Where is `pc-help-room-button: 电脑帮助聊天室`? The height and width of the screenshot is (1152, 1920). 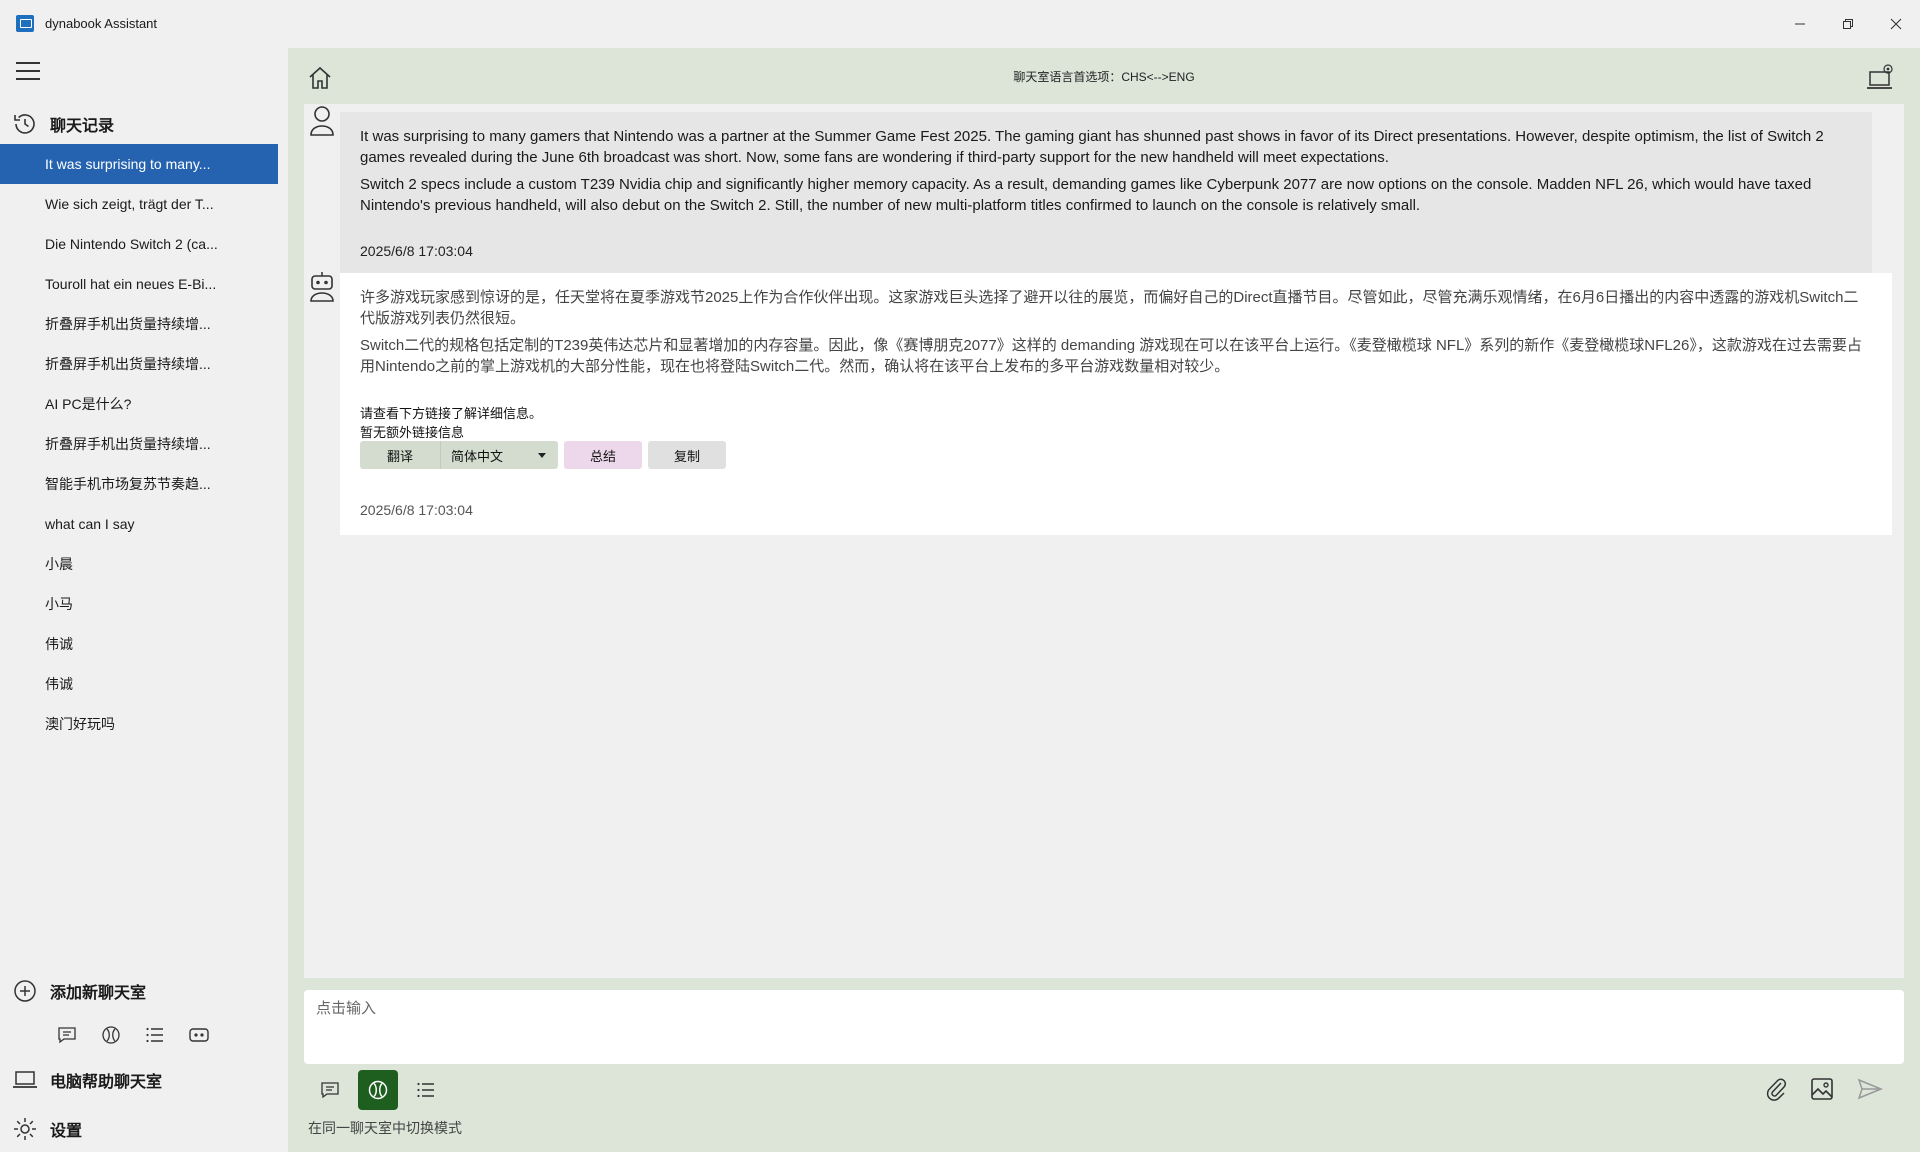 pc-help-room-button: 电脑帮助聊天室 is located at coordinates (87, 1080).